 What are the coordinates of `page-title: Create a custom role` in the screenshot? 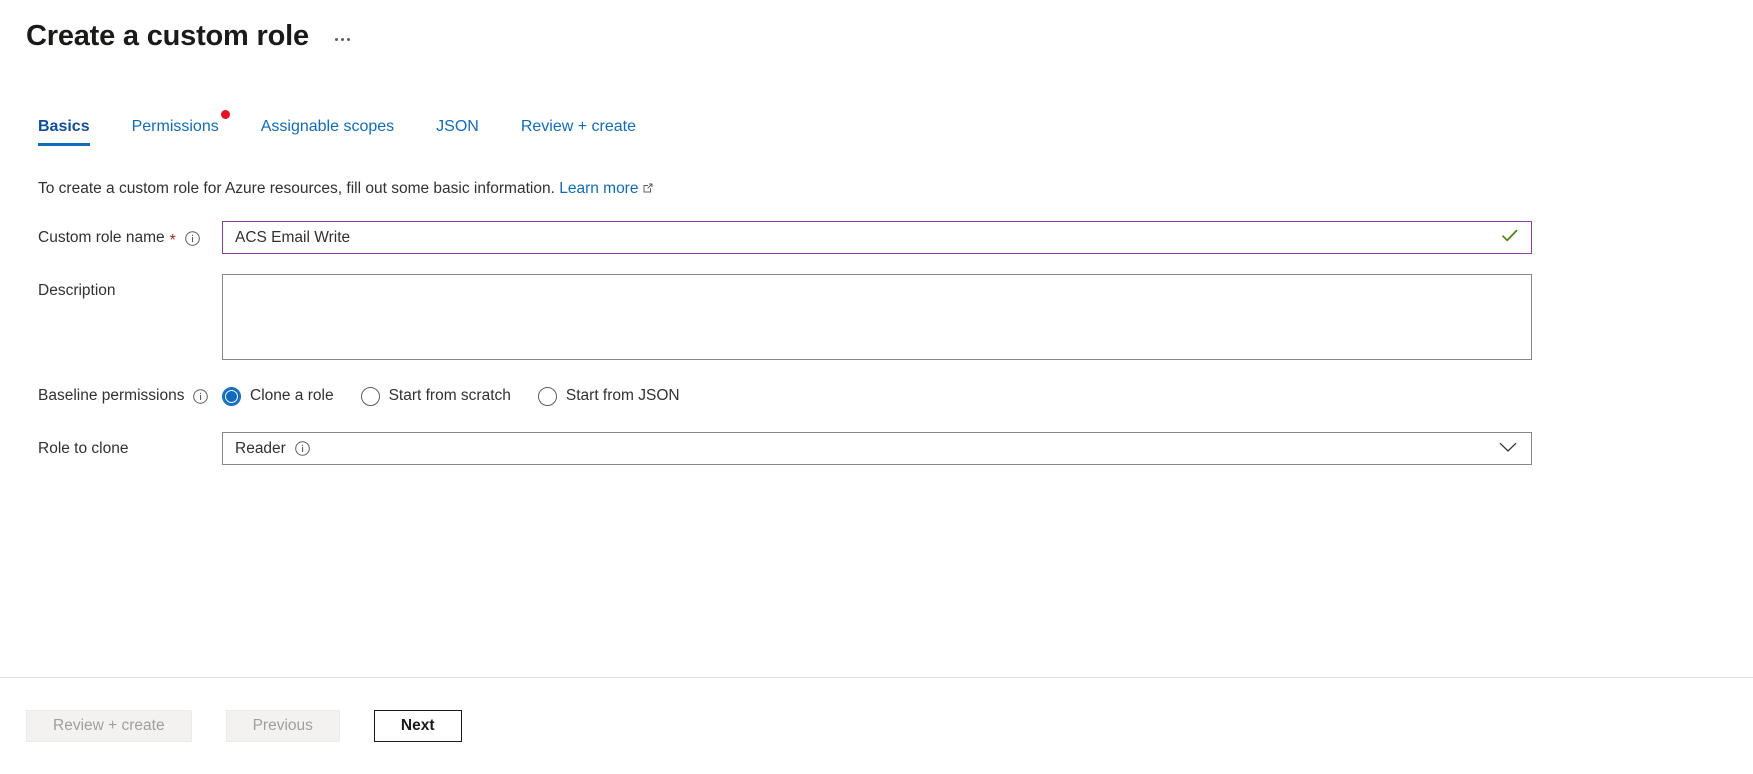 It's located at (167, 36).